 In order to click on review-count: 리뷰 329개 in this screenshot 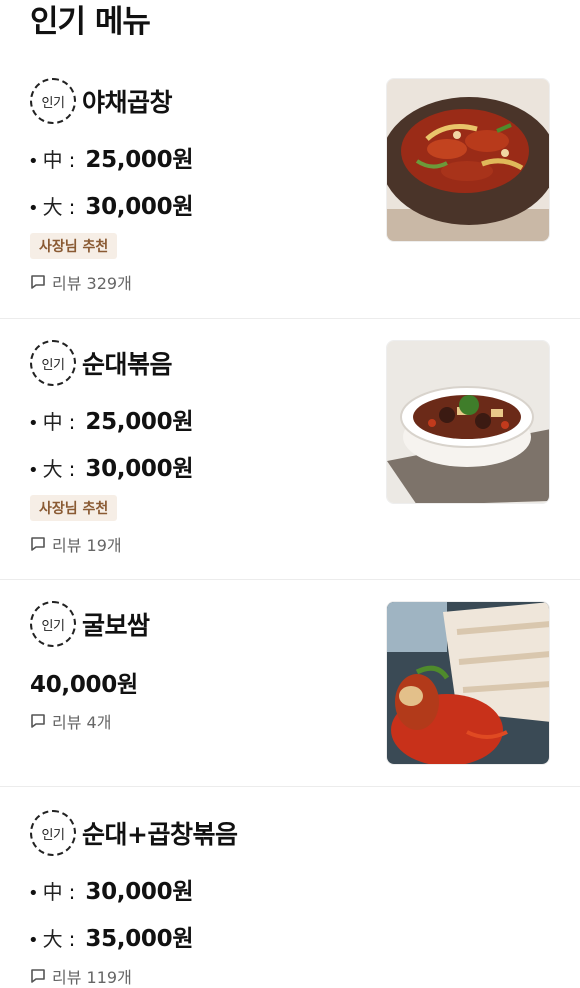, I will do `click(81, 282)`.